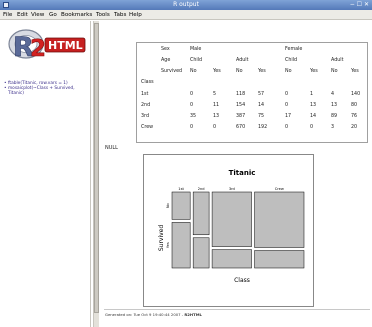  I want to click on table-cell: 20, so click(354, 127).